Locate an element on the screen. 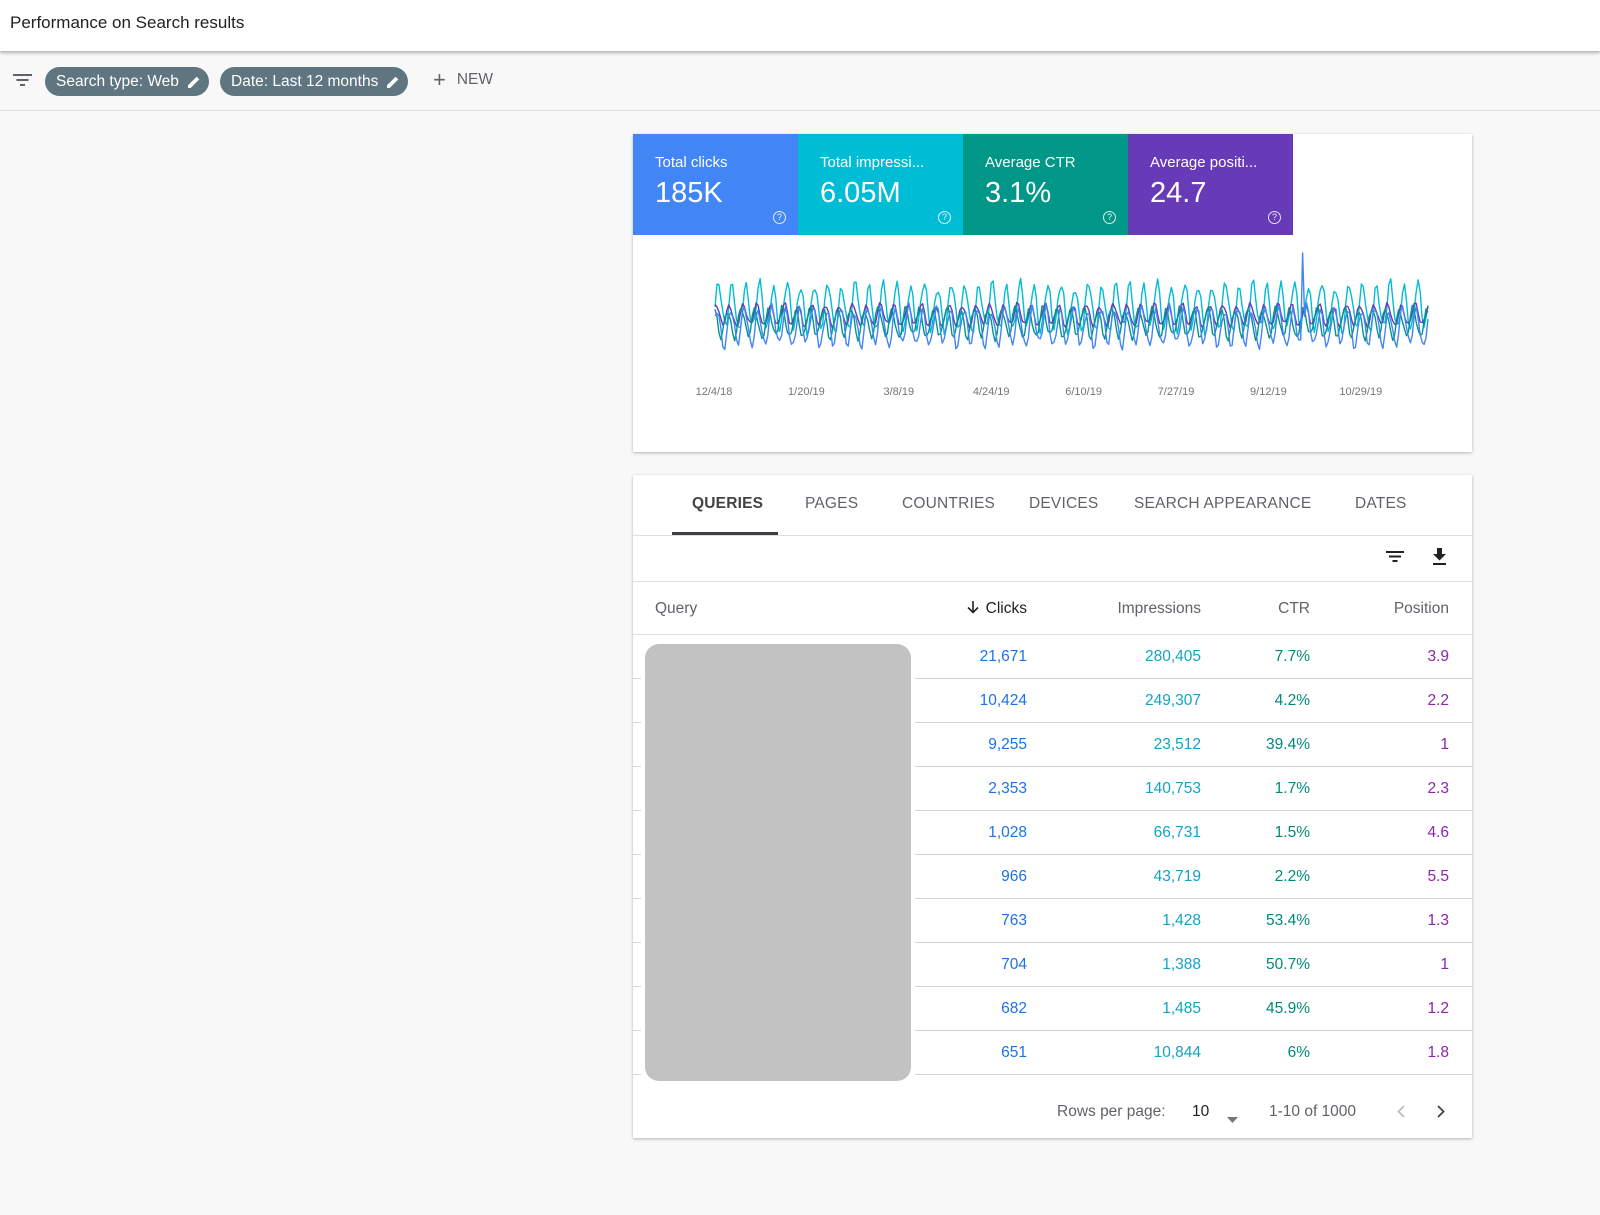  metric-label: Average CTR is located at coordinates (1030, 162).